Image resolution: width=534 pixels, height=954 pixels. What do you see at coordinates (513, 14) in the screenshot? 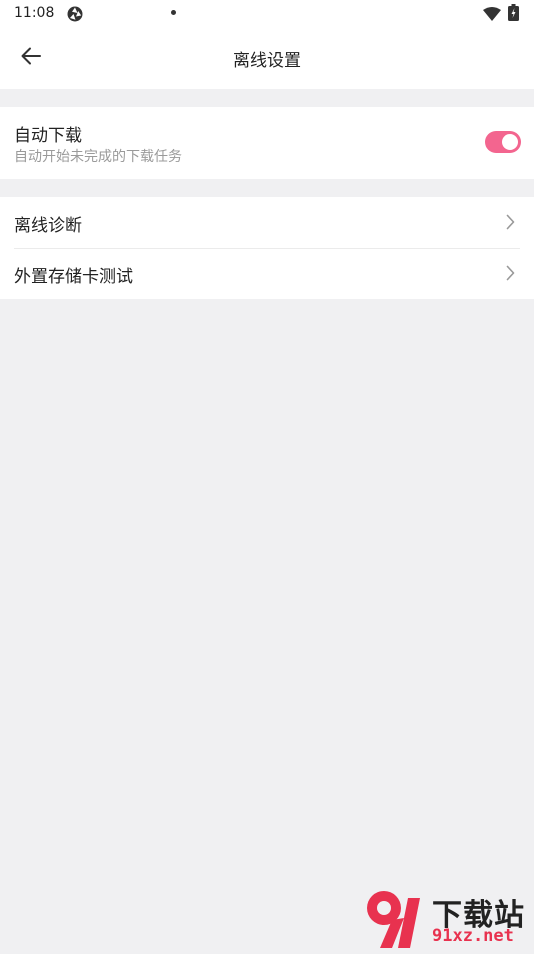
I see `battery-icon` at bounding box center [513, 14].